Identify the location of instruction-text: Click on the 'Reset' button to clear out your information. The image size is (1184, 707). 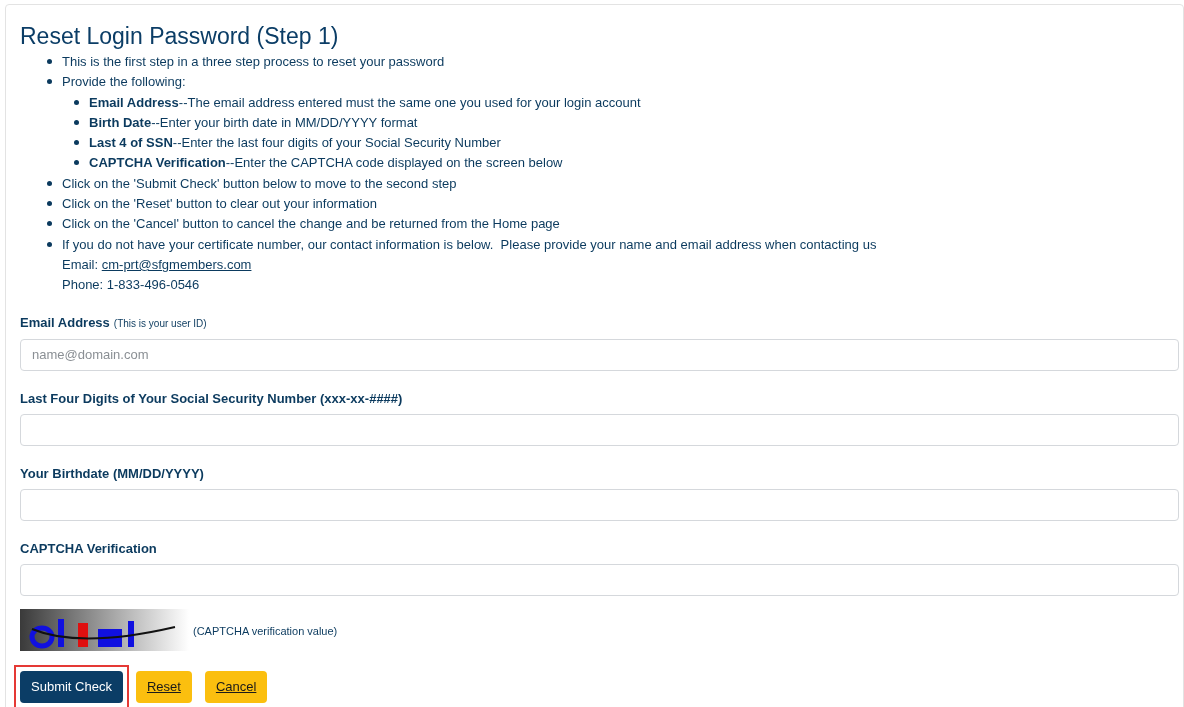
(219, 204).